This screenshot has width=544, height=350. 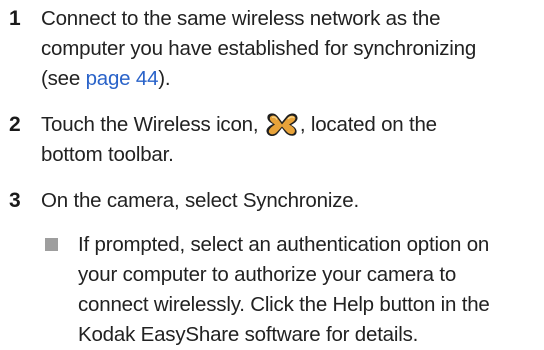 I want to click on touch-prefix: Touch the Wireless icon,, so click(x=150, y=124).